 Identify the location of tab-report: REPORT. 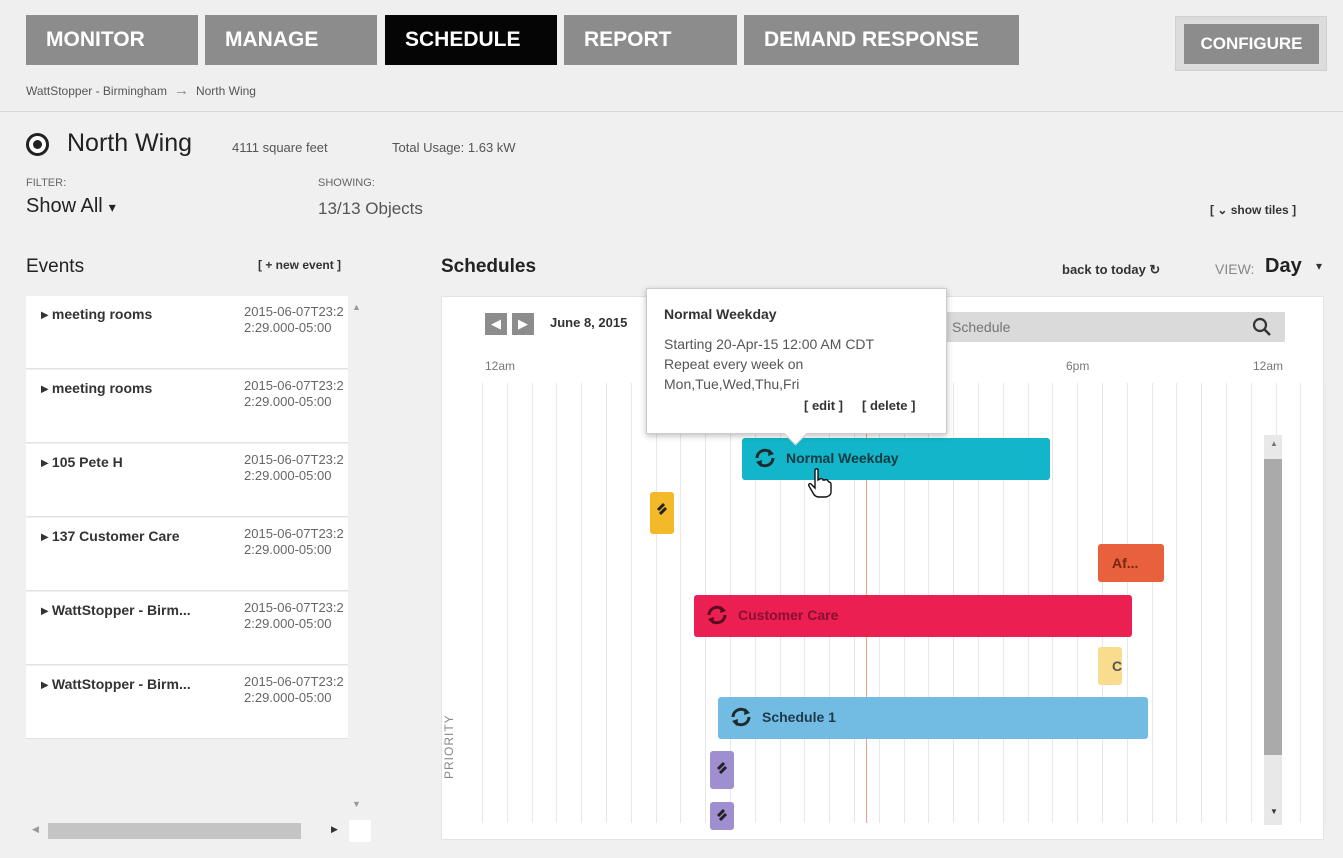
(650, 40).